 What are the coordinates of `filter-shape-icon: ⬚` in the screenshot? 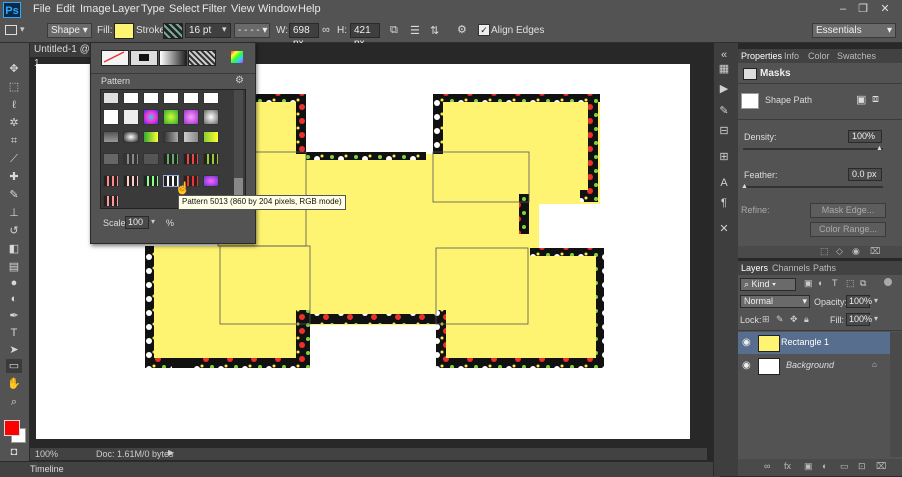 It's located at (850, 283).